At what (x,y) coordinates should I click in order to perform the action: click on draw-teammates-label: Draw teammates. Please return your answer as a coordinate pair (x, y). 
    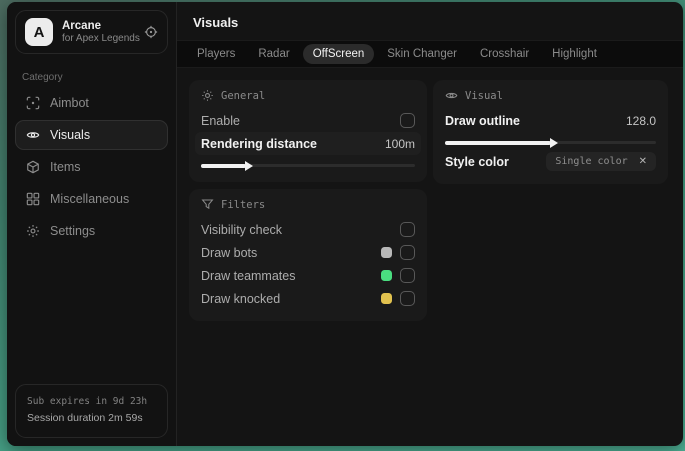
    Looking at the image, I should click on (248, 275).